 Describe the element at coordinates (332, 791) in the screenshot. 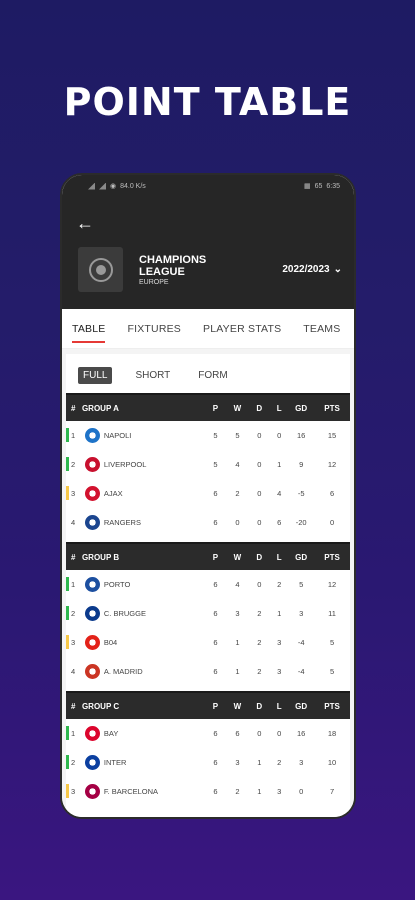

I see `points: 7` at that location.